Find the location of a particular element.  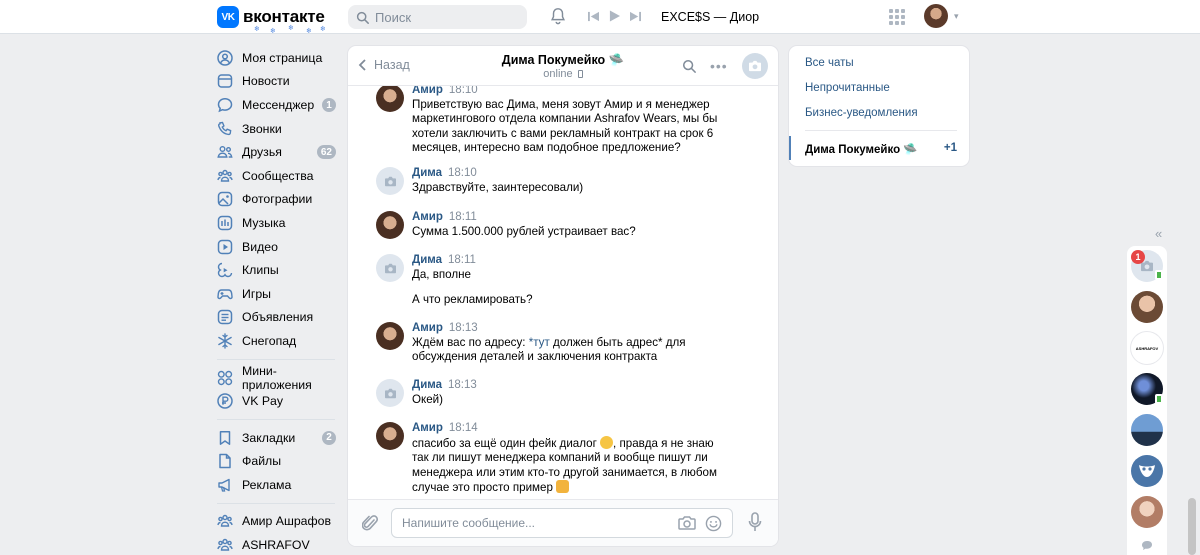

file-icon is located at coordinates (225, 461).